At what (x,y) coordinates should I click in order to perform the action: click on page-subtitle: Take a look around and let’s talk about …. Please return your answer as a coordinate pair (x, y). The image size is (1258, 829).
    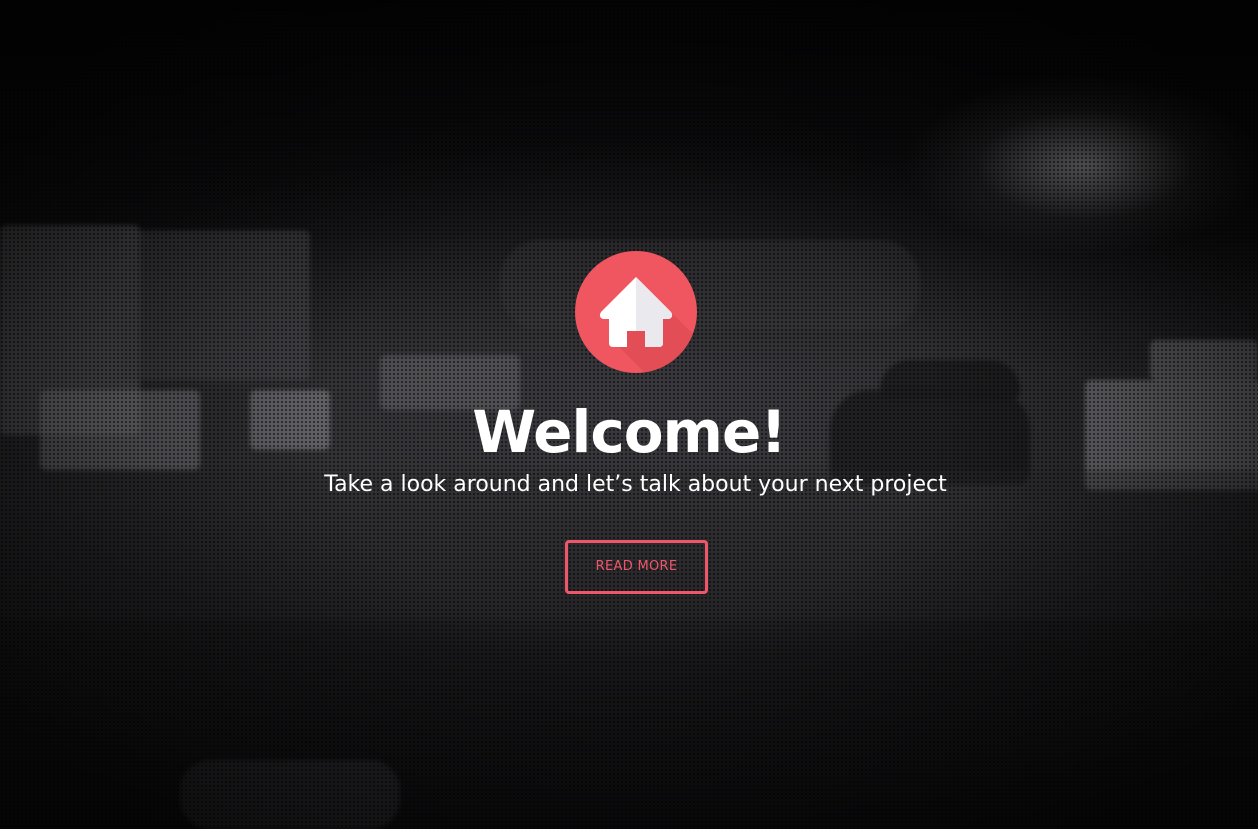
    Looking at the image, I should click on (635, 484).